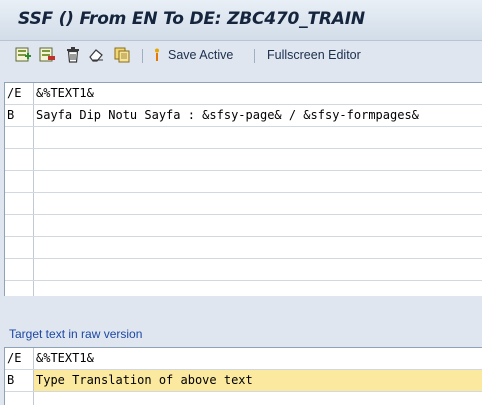 Image resolution: width=482 pixels, height=405 pixels. I want to click on save-active-button: Save Active, so click(200, 55).